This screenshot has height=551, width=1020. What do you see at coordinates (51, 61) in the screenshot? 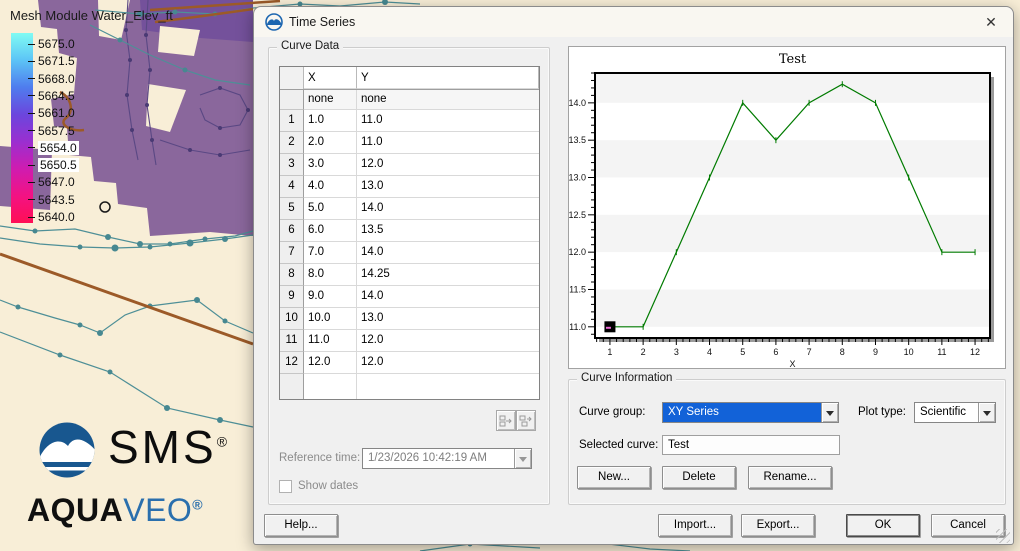
I see `legend-label: 5671.5` at bounding box center [51, 61].